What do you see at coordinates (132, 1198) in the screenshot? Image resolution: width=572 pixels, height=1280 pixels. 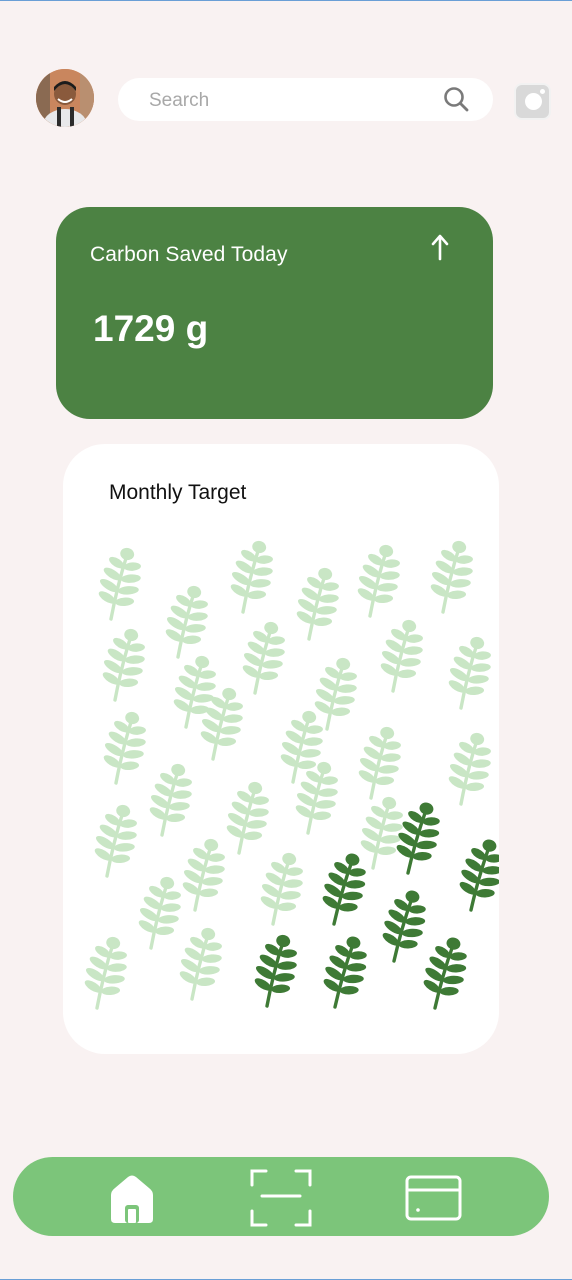 I see `home-icon` at bounding box center [132, 1198].